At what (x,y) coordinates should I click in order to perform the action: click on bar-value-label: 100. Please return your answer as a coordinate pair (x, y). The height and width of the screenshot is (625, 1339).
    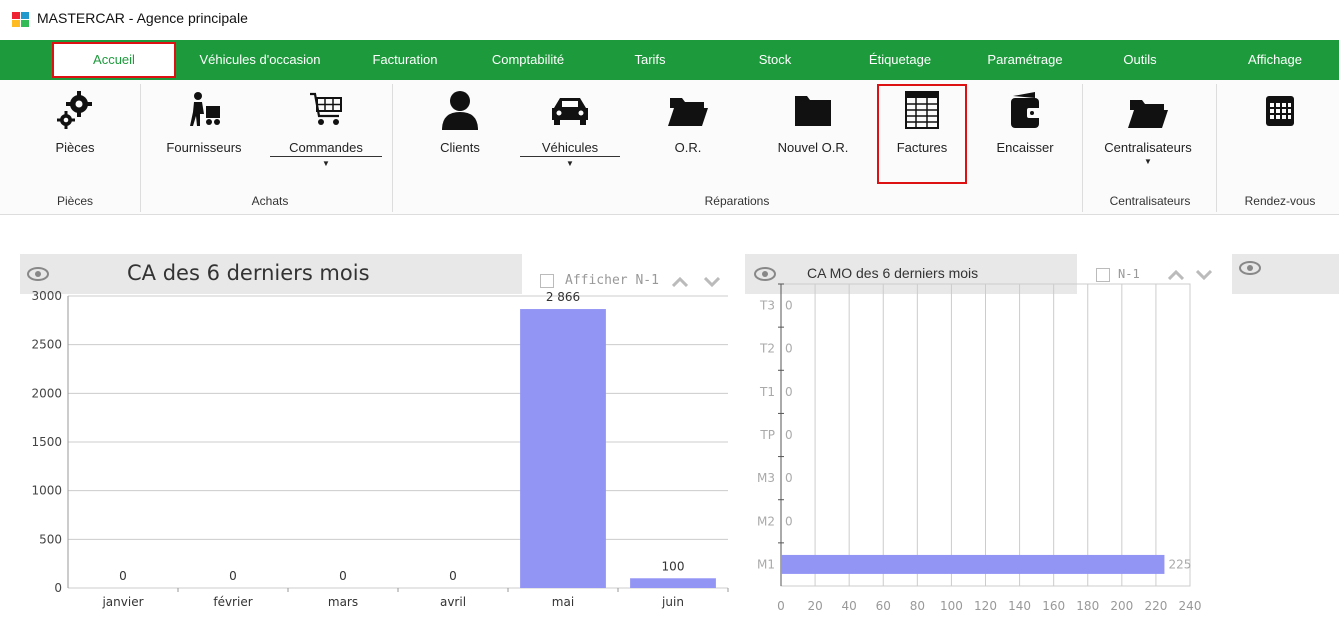
    Looking at the image, I should click on (673, 566).